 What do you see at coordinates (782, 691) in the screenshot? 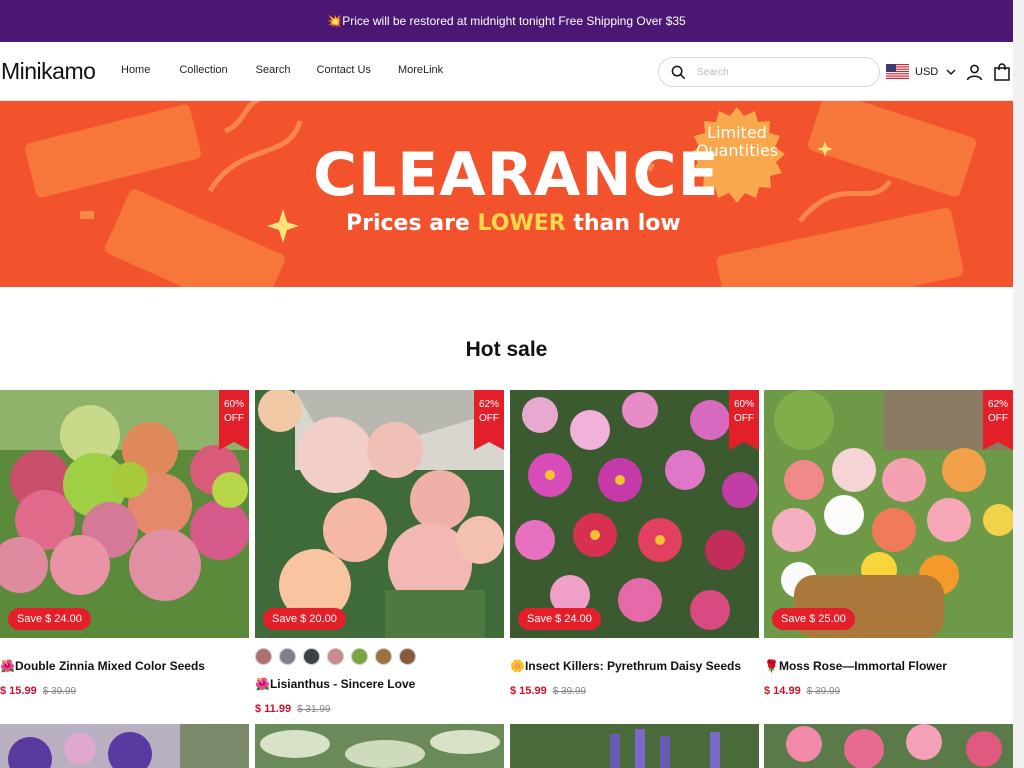
I see `price-current: $ 14.99` at bounding box center [782, 691].